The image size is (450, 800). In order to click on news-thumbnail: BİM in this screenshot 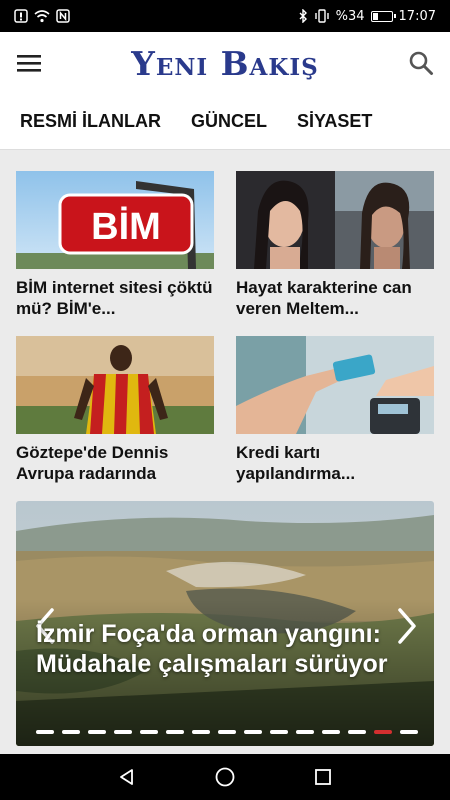, I will do `click(115, 220)`.